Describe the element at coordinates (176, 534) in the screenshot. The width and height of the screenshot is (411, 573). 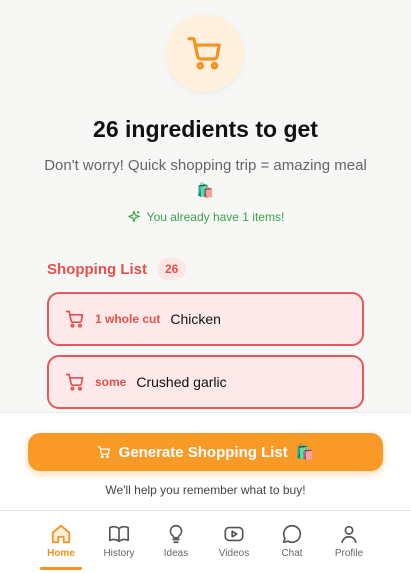
I see `lightbulb-icon` at that location.